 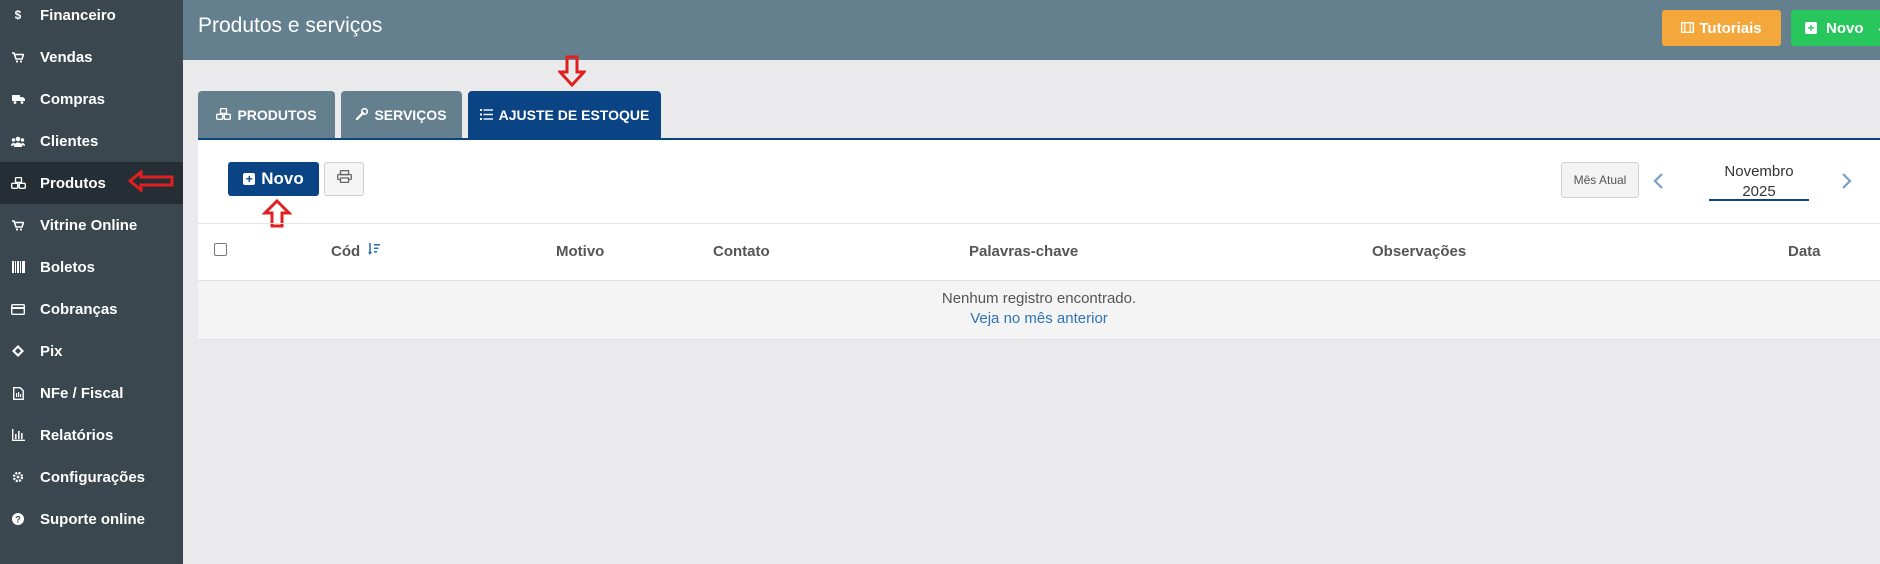 I want to click on mes-atual-button: Mês Atual, so click(x=1600, y=180).